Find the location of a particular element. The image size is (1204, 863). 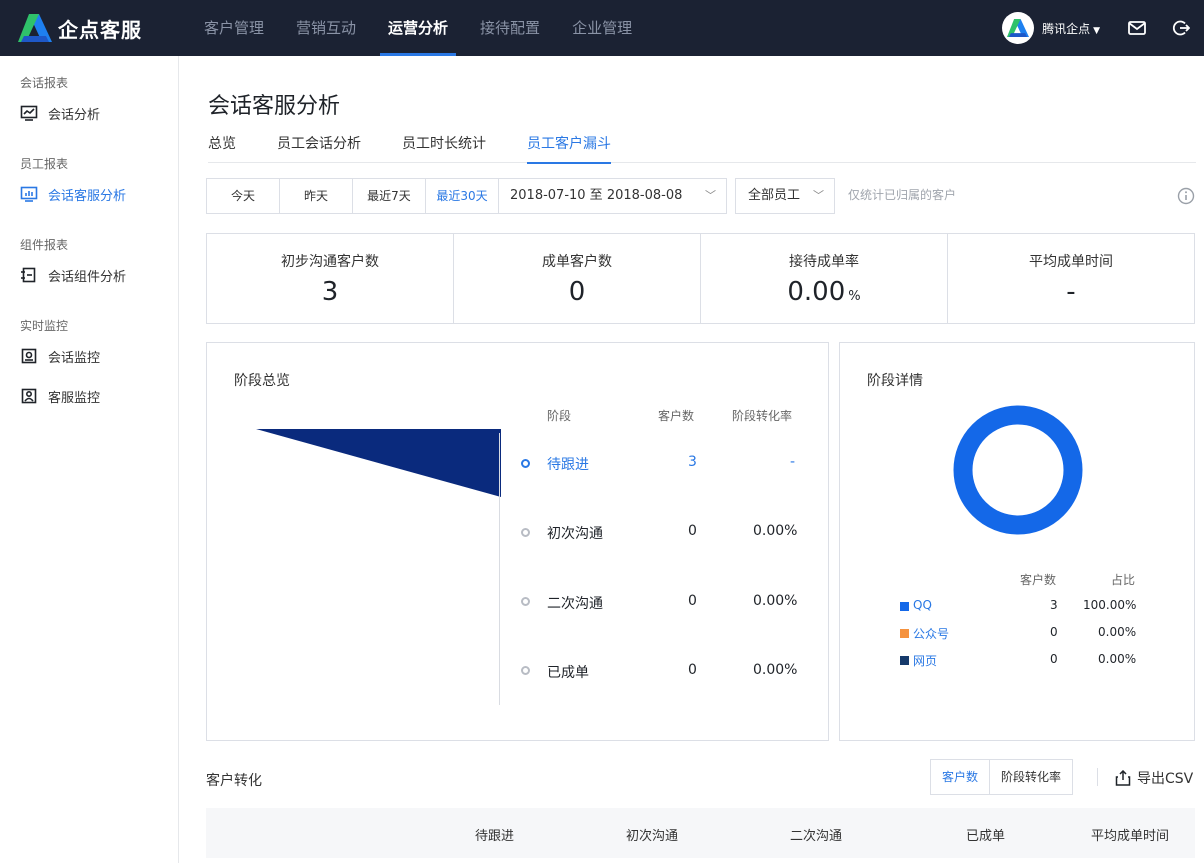

summary-stats: 初步沟通客户数 3 成单客户数 0 接待成单率 0.00% 平均成单时间 - is located at coordinates (700, 278).